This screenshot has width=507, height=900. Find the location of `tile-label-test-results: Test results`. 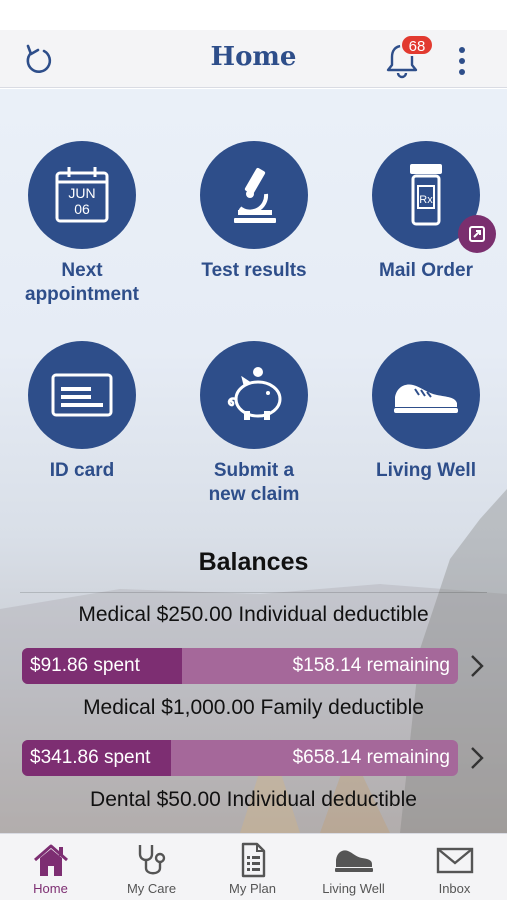

tile-label-test-results: Test results is located at coordinates (254, 270).